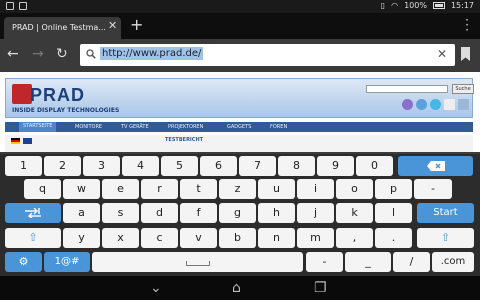  What do you see at coordinates (407, 89) in the screenshot?
I see `site-search-input` at bounding box center [407, 89].